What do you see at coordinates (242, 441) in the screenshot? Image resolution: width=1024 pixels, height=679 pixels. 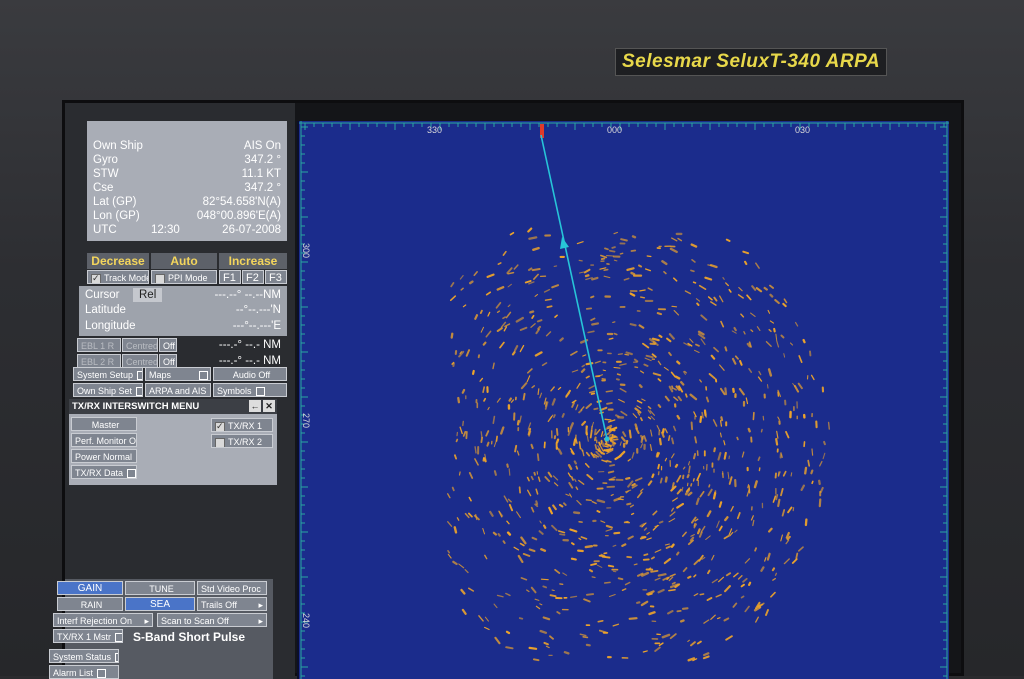 I see `txrx2-option: TX/RX 2` at bounding box center [242, 441].